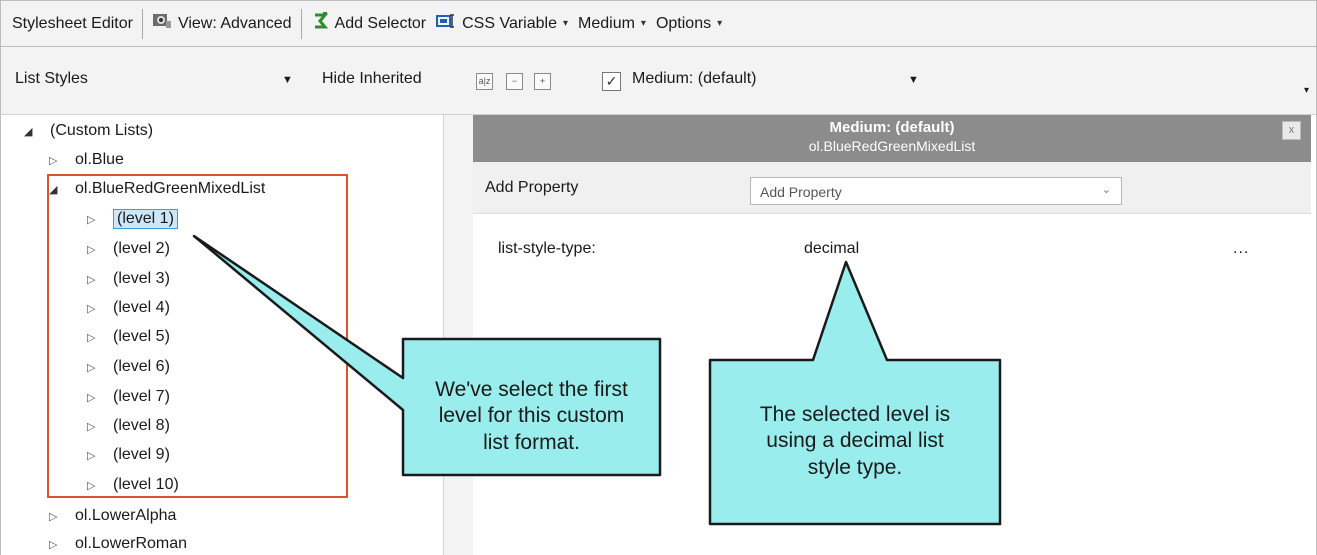  What do you see at coordinates (380, 23) in the screenshot?
I see `add-selector-label: Add Selector` at bounding box center [380, 23].